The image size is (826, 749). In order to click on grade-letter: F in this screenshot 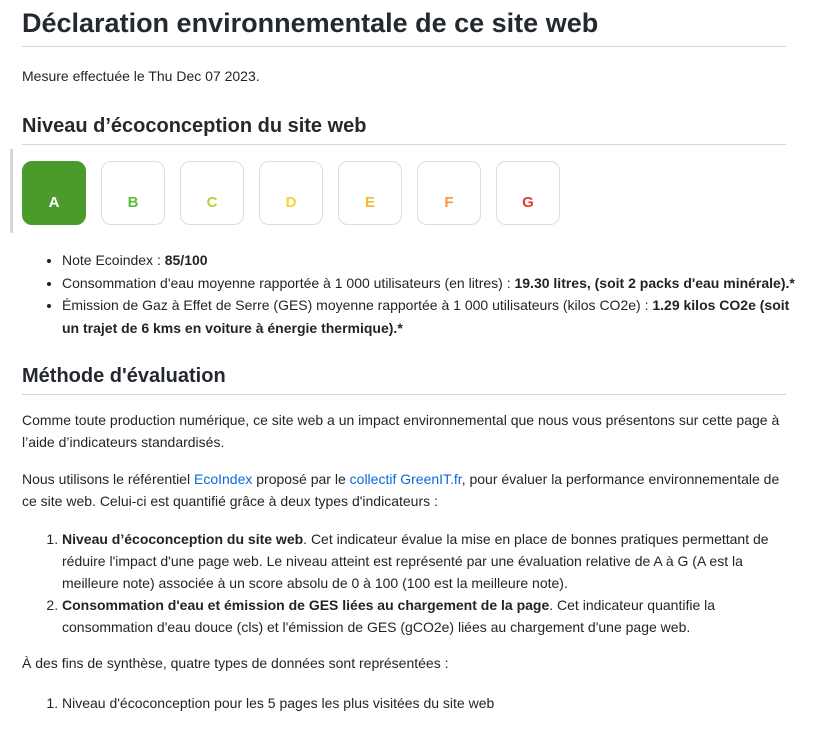, I will do `click(449, 202)`.